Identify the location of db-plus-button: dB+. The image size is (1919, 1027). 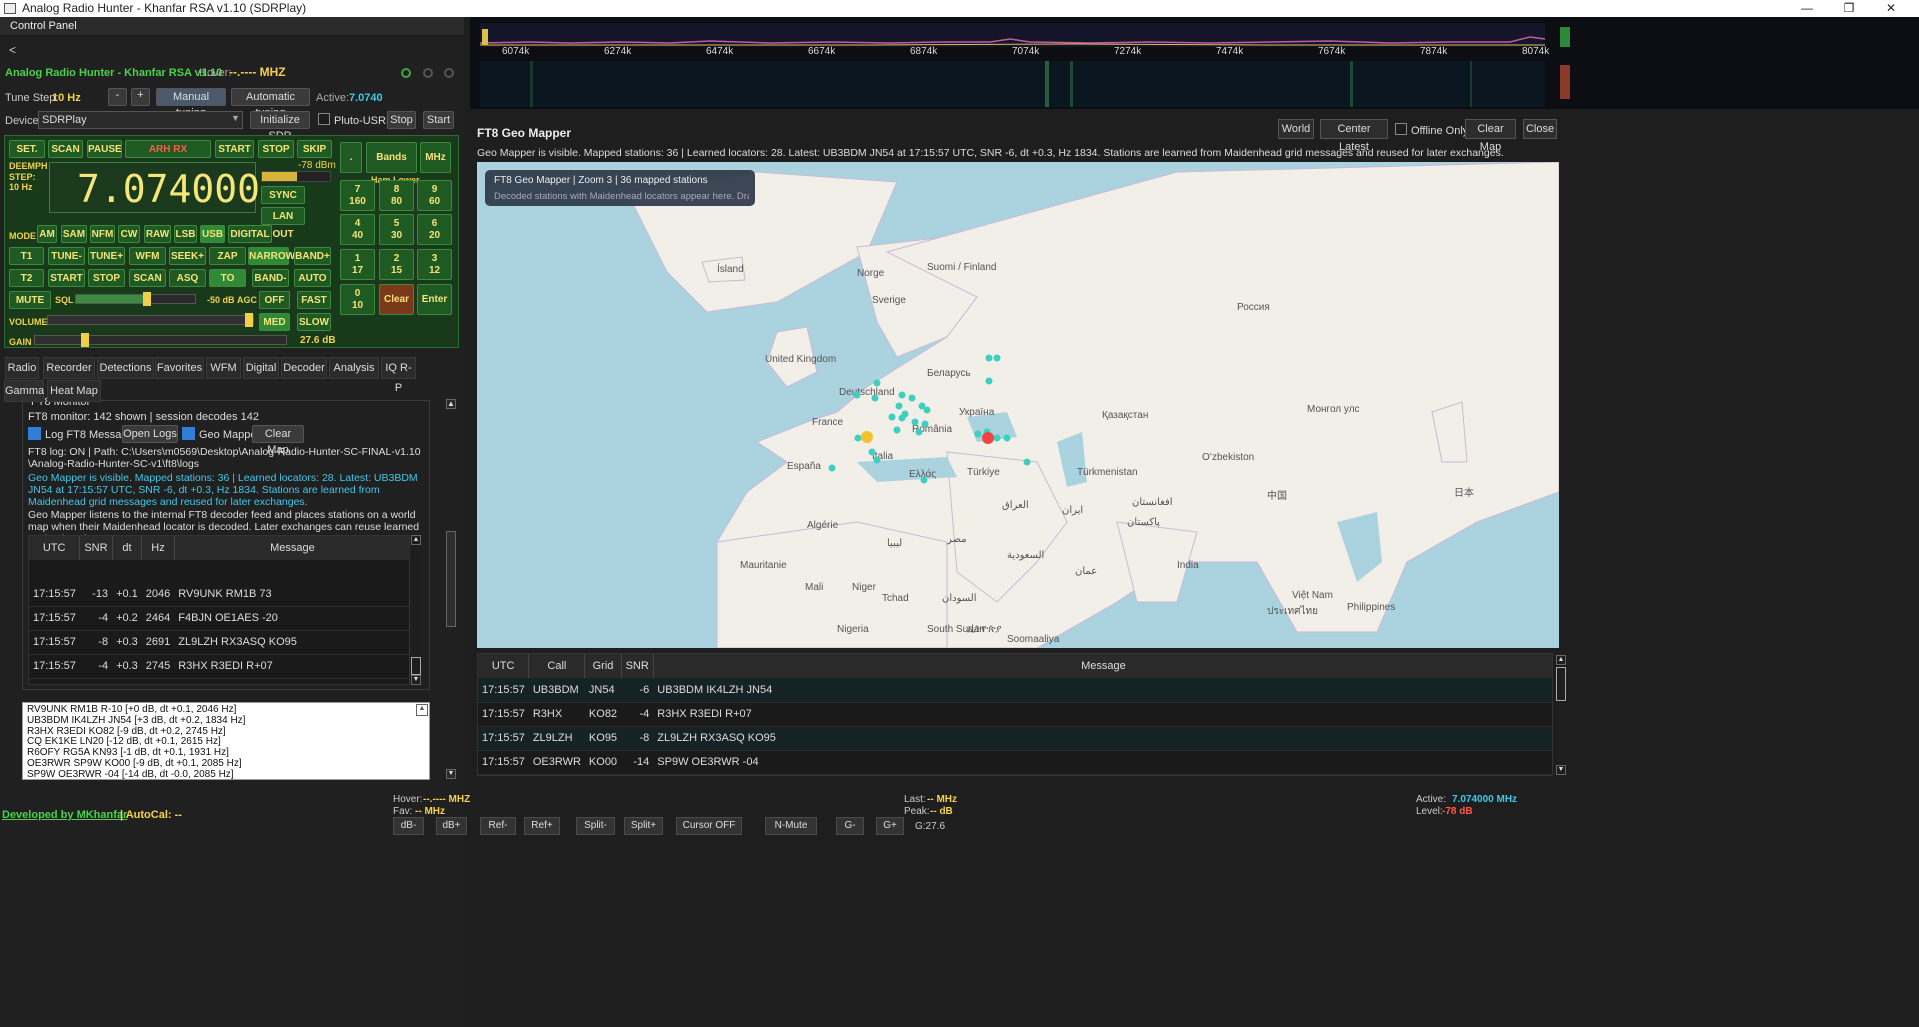
(451, 826).